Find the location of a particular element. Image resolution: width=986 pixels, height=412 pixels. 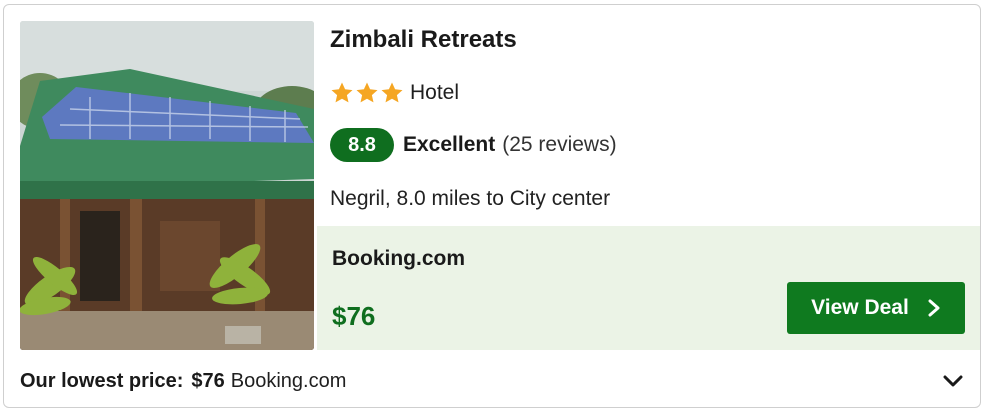

view-deal-label: View Deal is located at coordinates (860, 307).